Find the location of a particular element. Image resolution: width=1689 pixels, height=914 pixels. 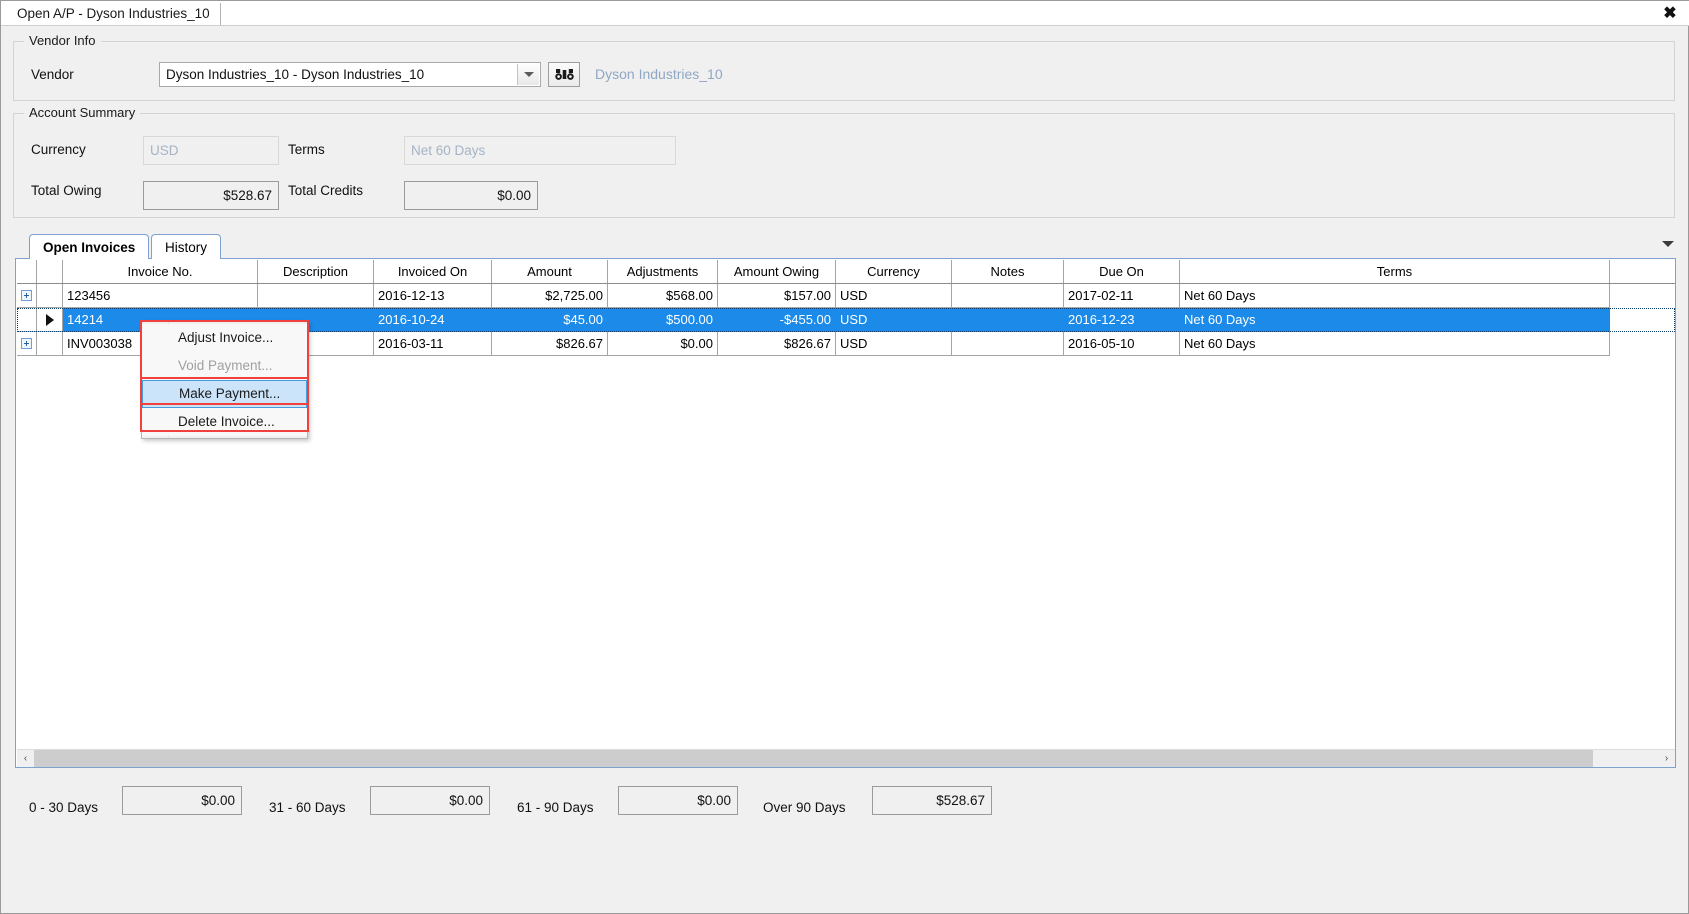

tab-history-label: History is located at coordinates (186, 247).